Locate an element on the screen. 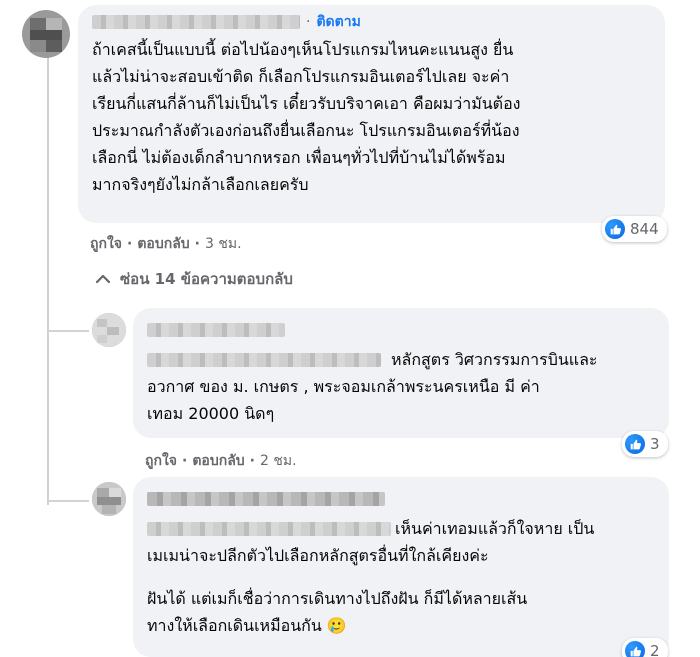 The width and height of the screenshot is (700, 657). hide-replies-button: ซ่อน 14 ข้อความตอบกลับ is located at coordinates (194, 279).